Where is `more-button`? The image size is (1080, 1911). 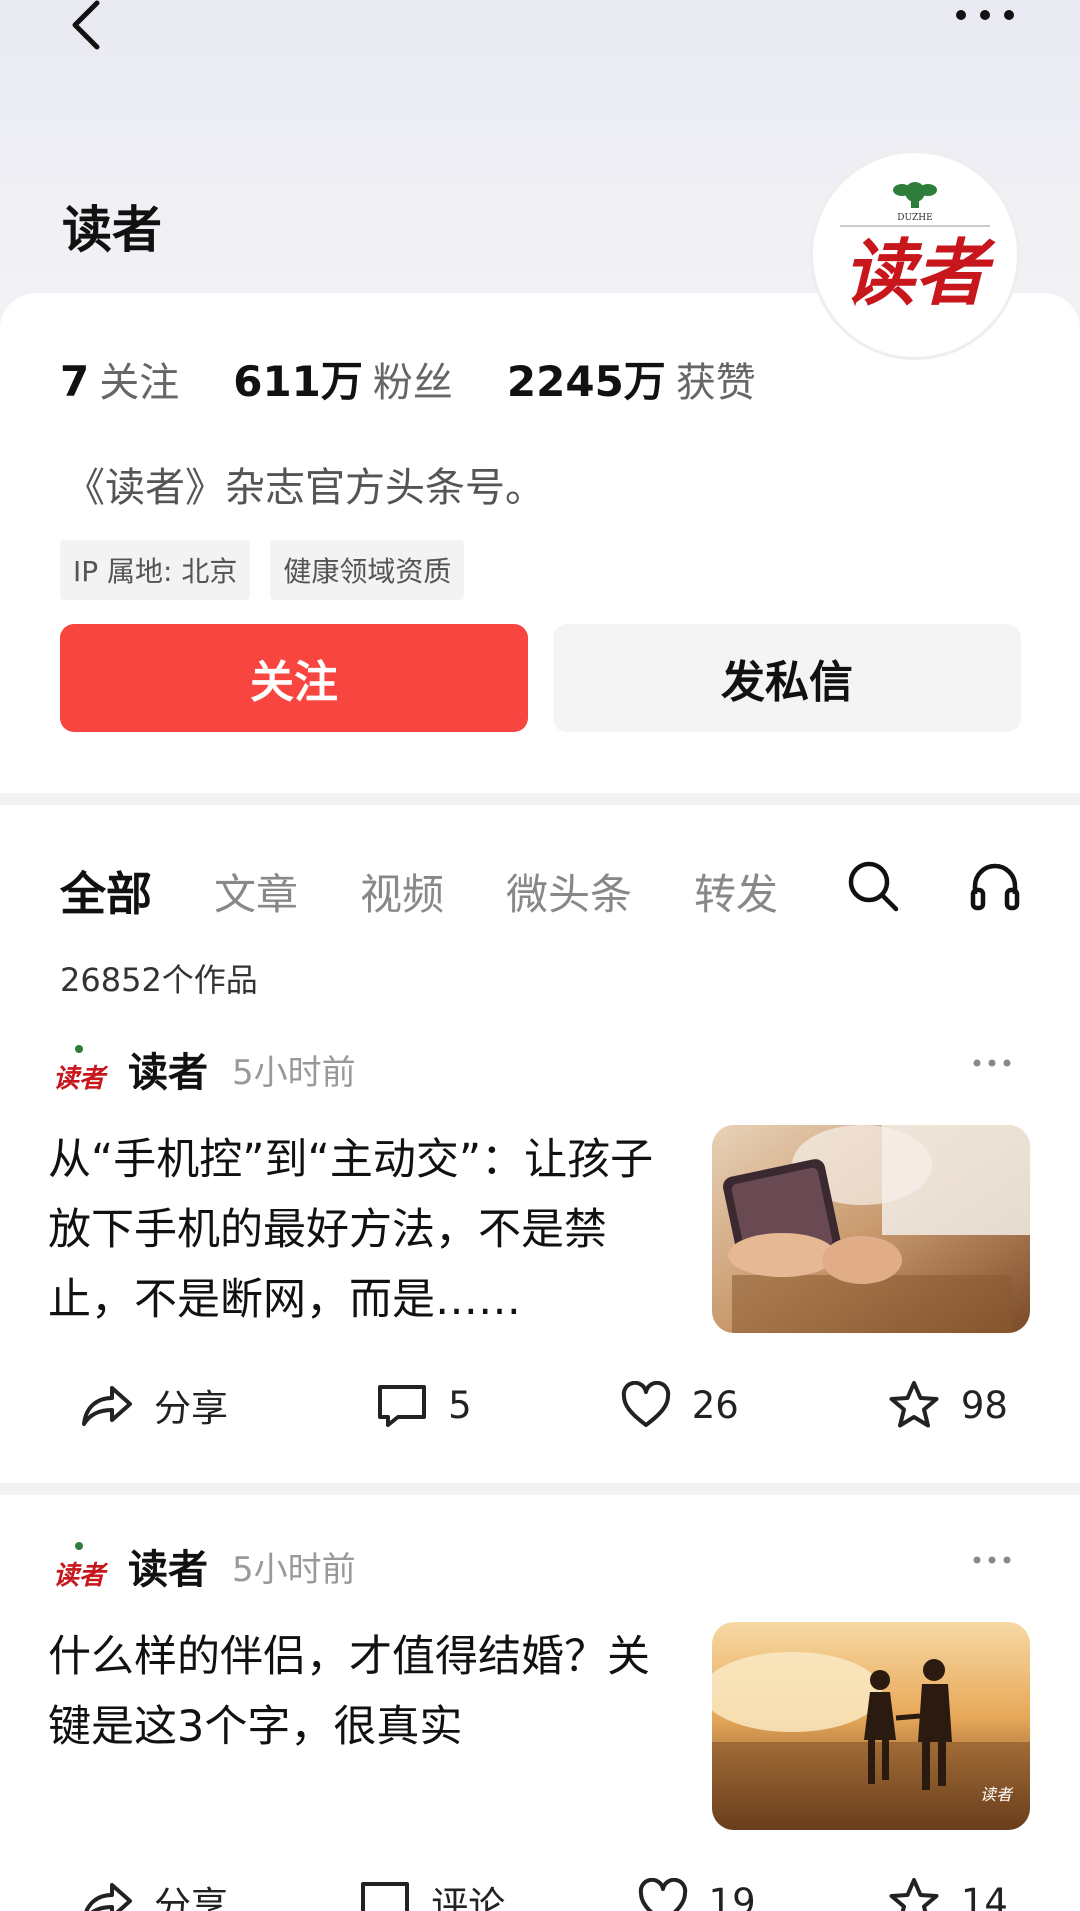 more-button is located at coordinates (985, 17).